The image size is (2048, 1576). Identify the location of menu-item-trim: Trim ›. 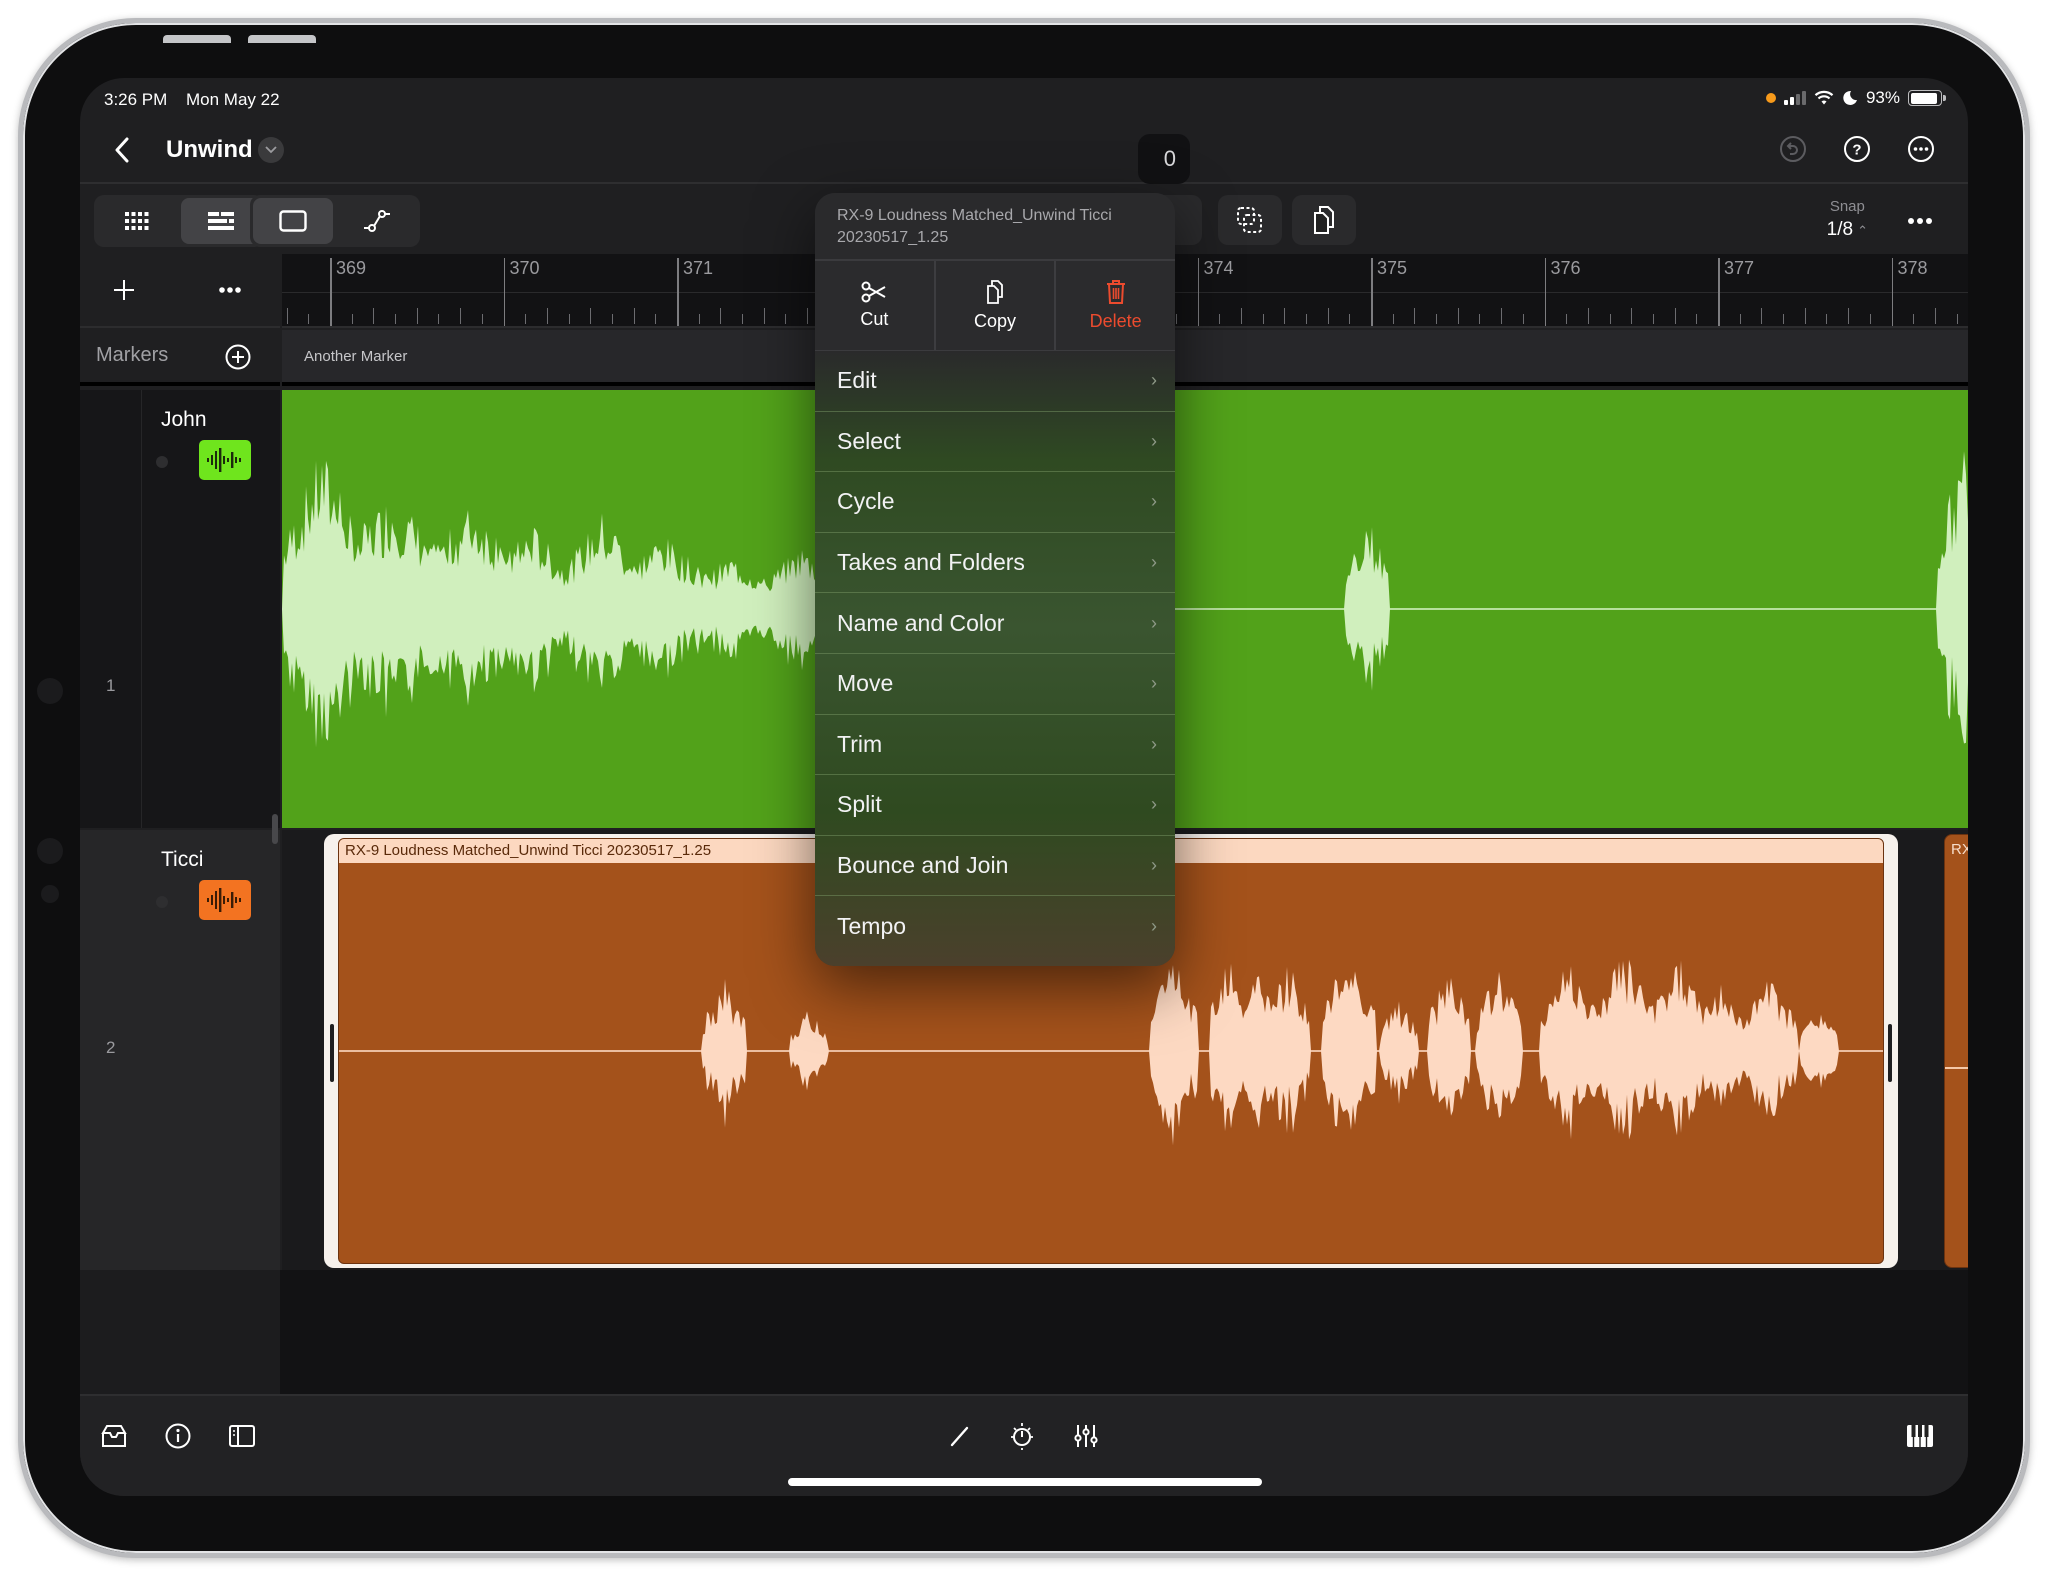
(995, 745).